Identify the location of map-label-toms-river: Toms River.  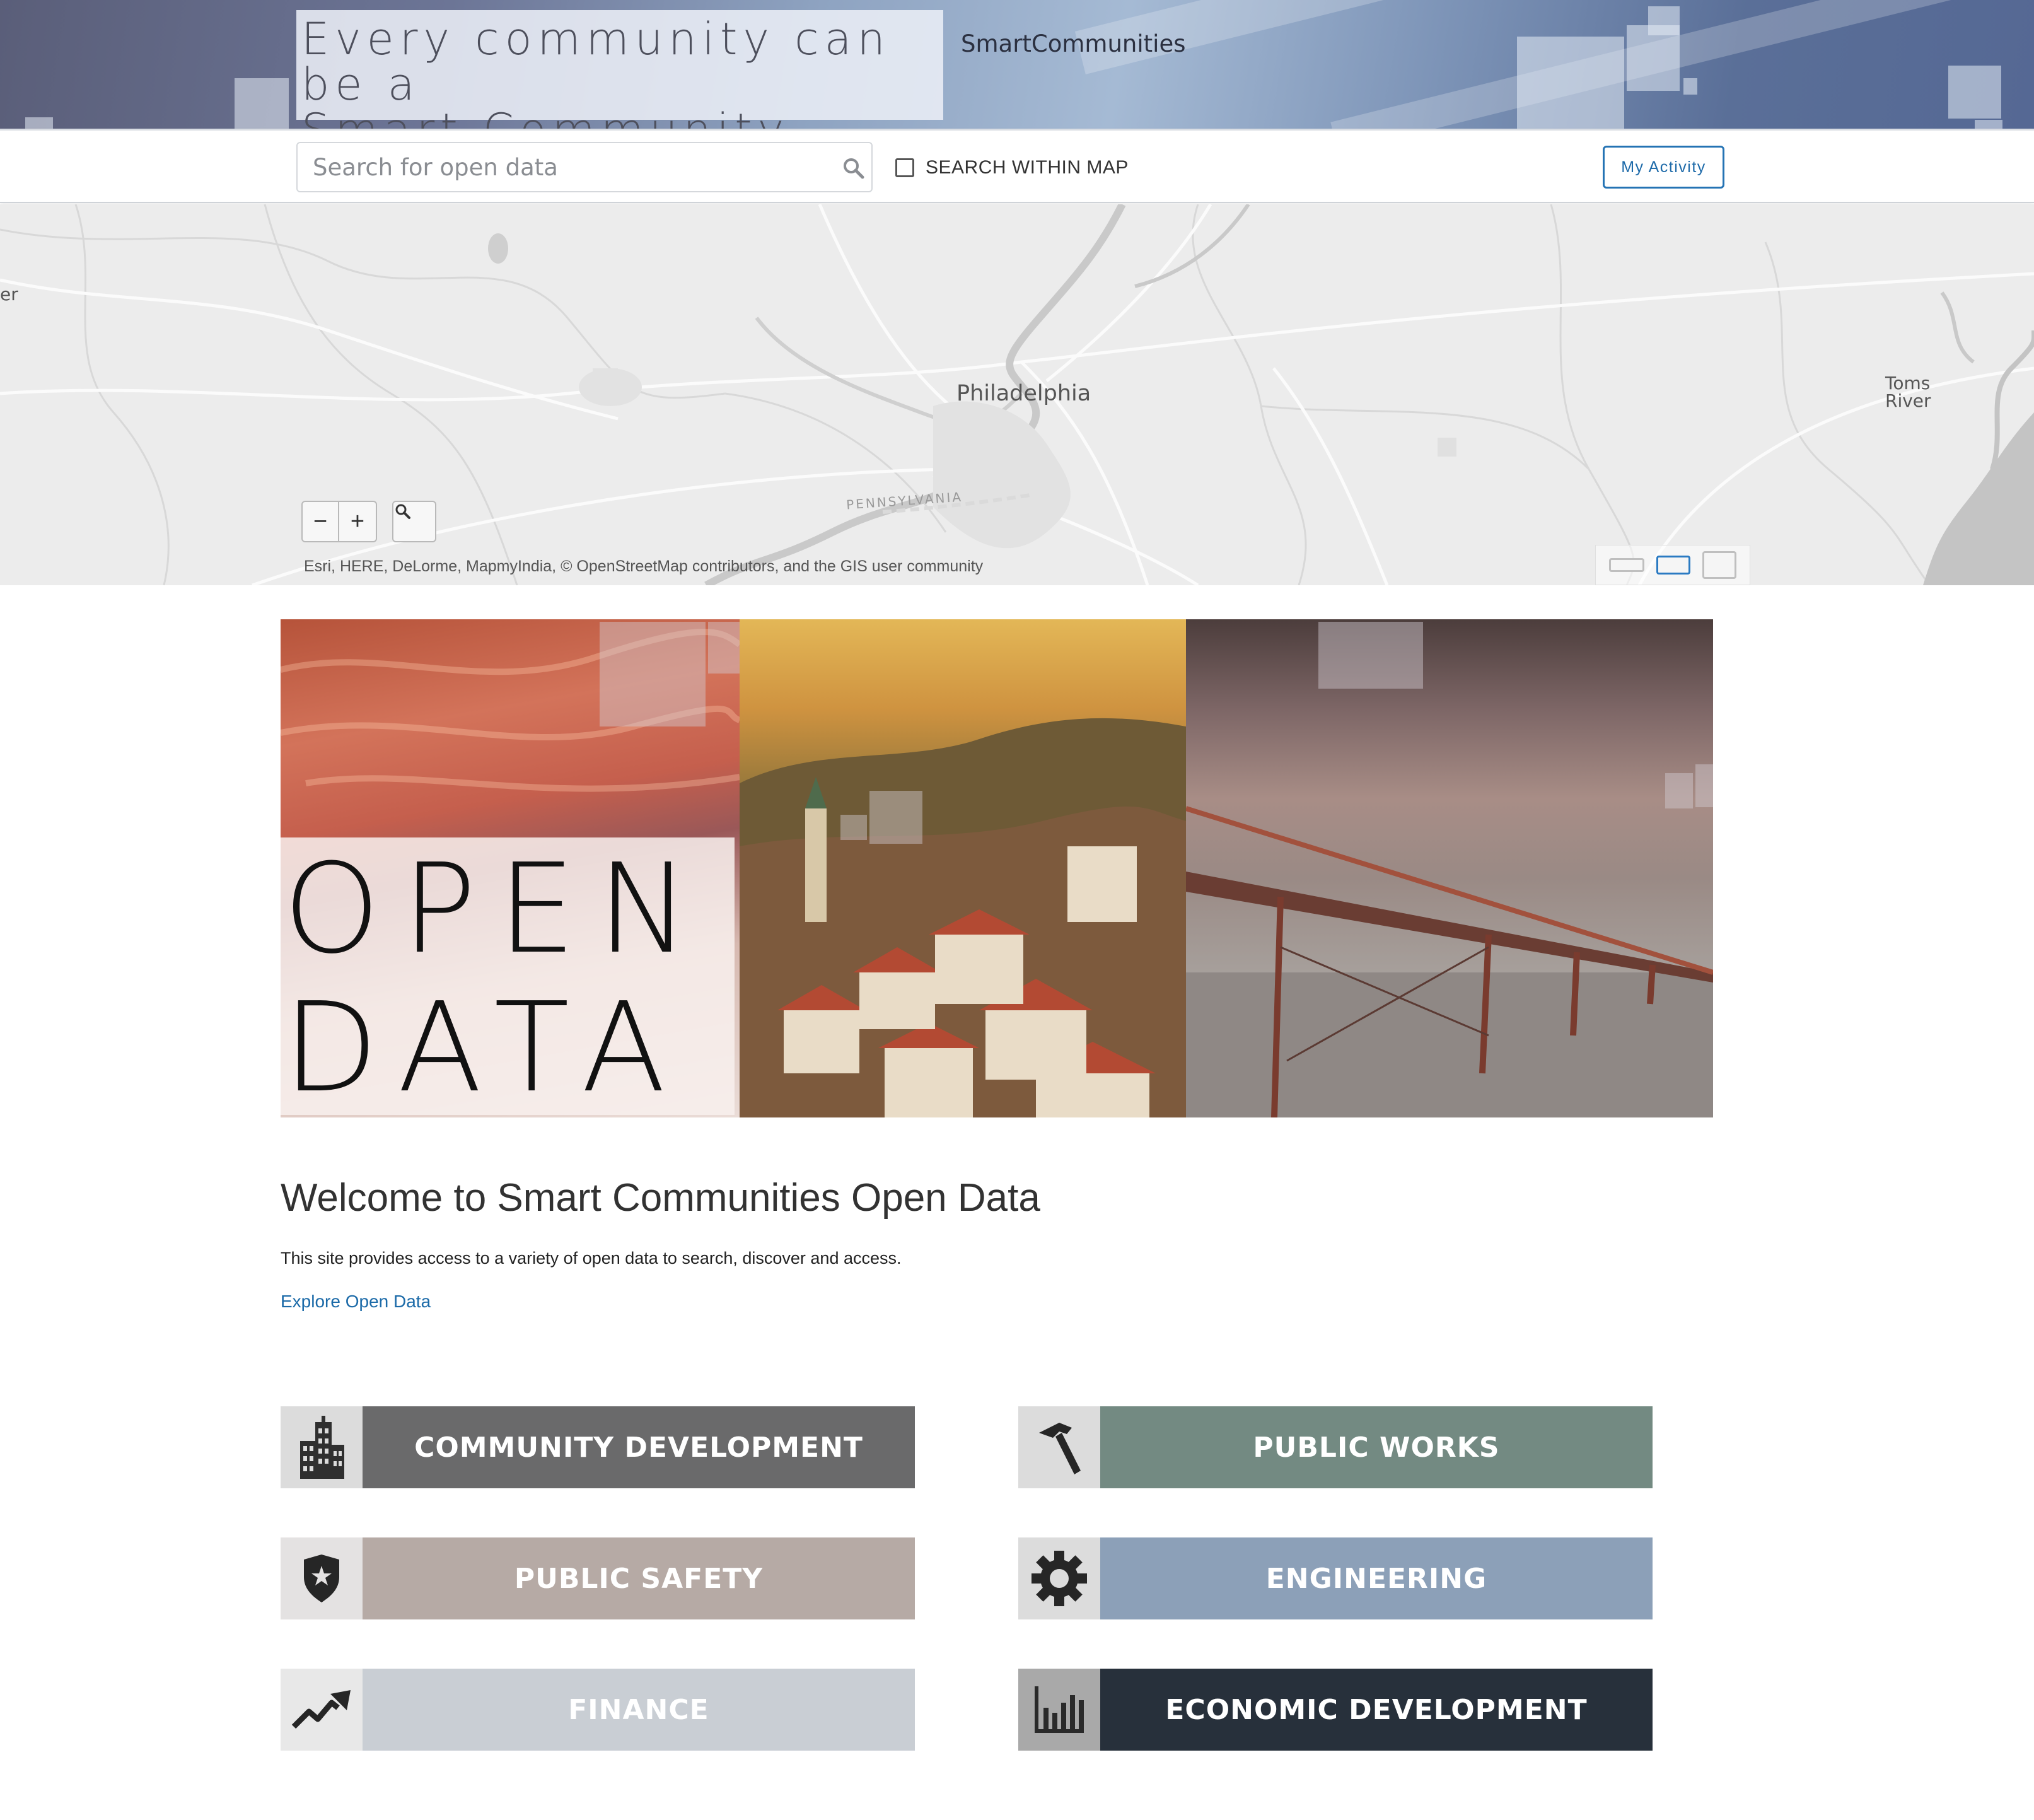
(1908, 392).